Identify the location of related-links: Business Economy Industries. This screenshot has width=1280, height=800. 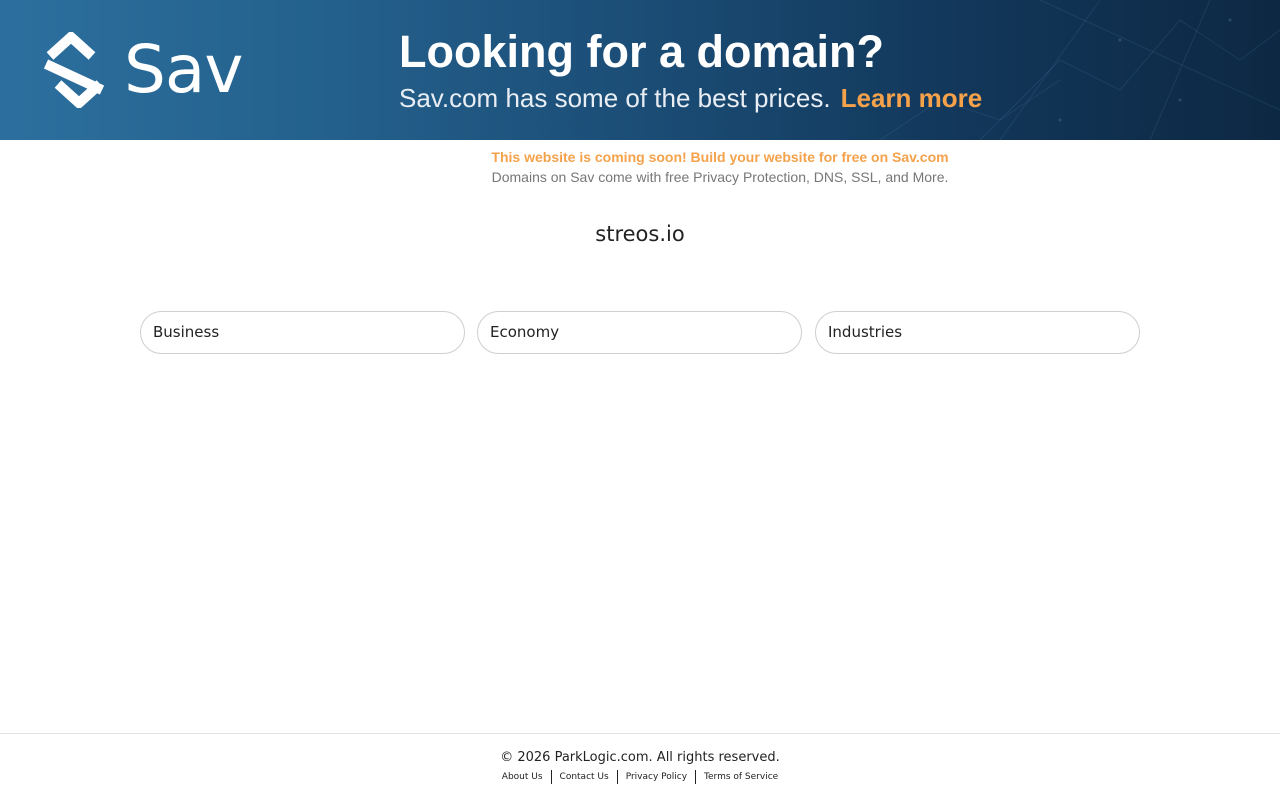
(640, 332).